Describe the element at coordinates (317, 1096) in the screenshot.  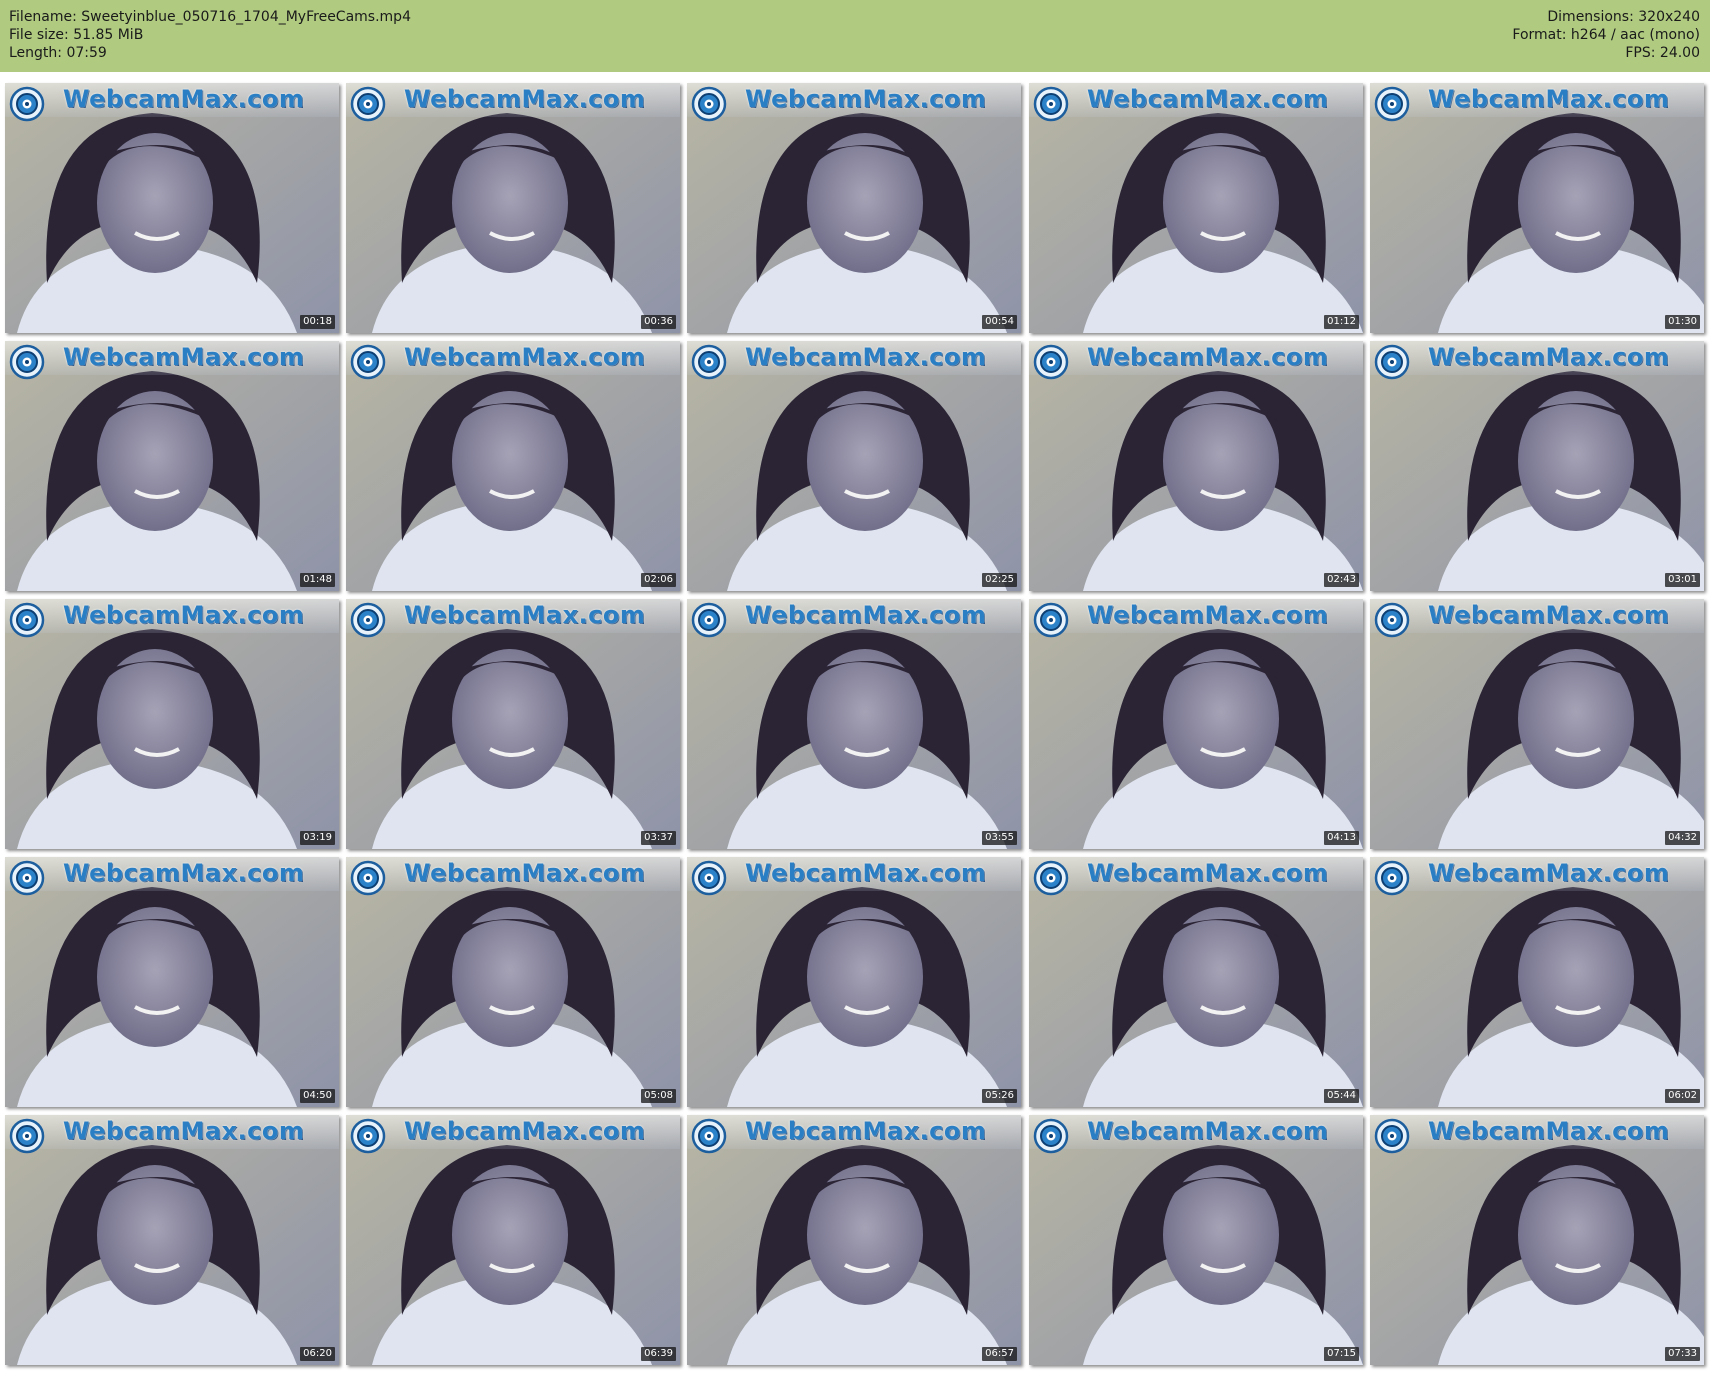
I see `thumbnail-timestamp: 04:50` at that location.